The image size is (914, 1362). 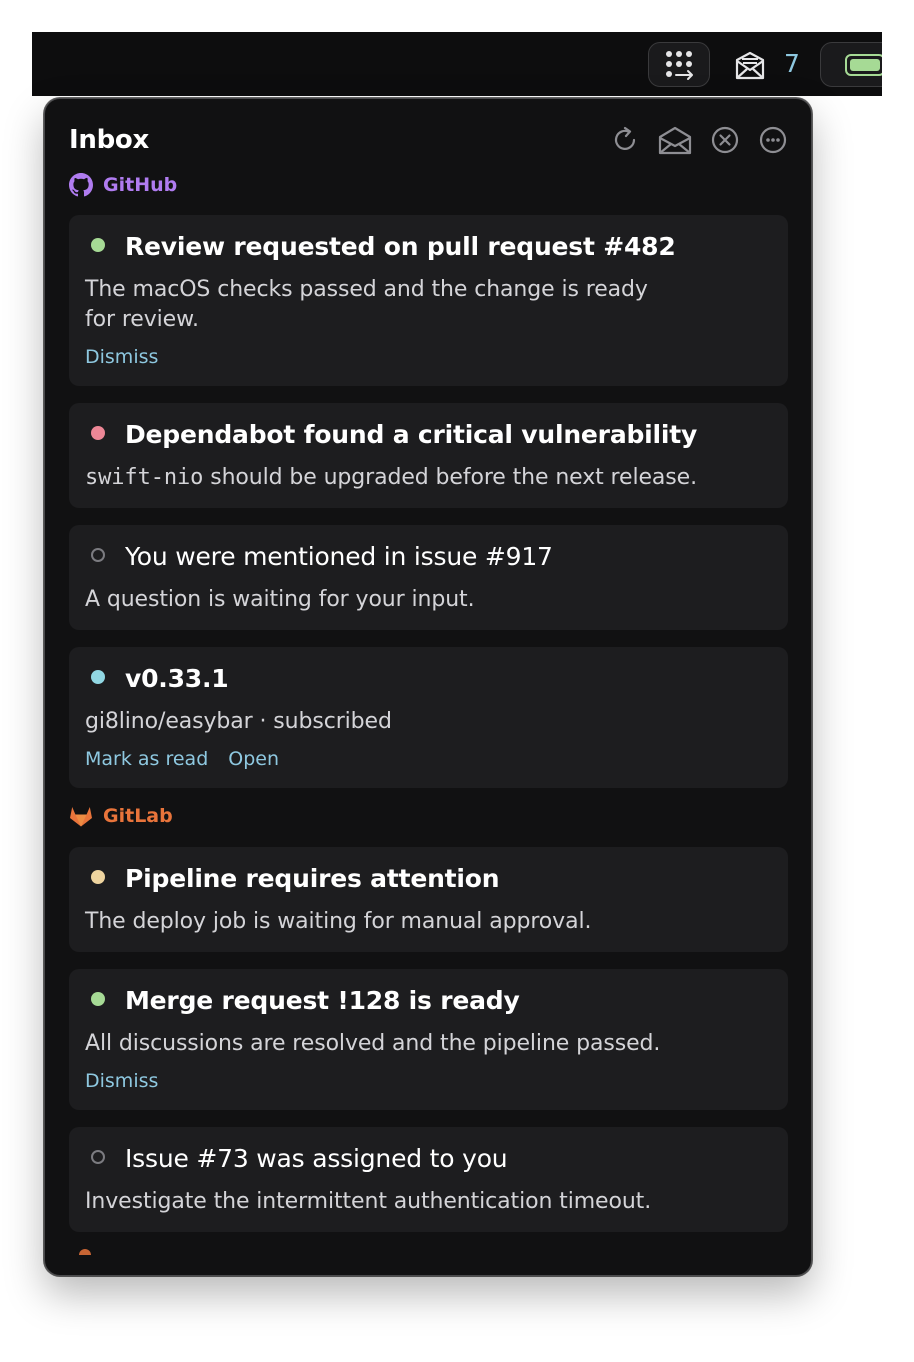 I want to click on envelope-icon, so click(x=750, y=66).